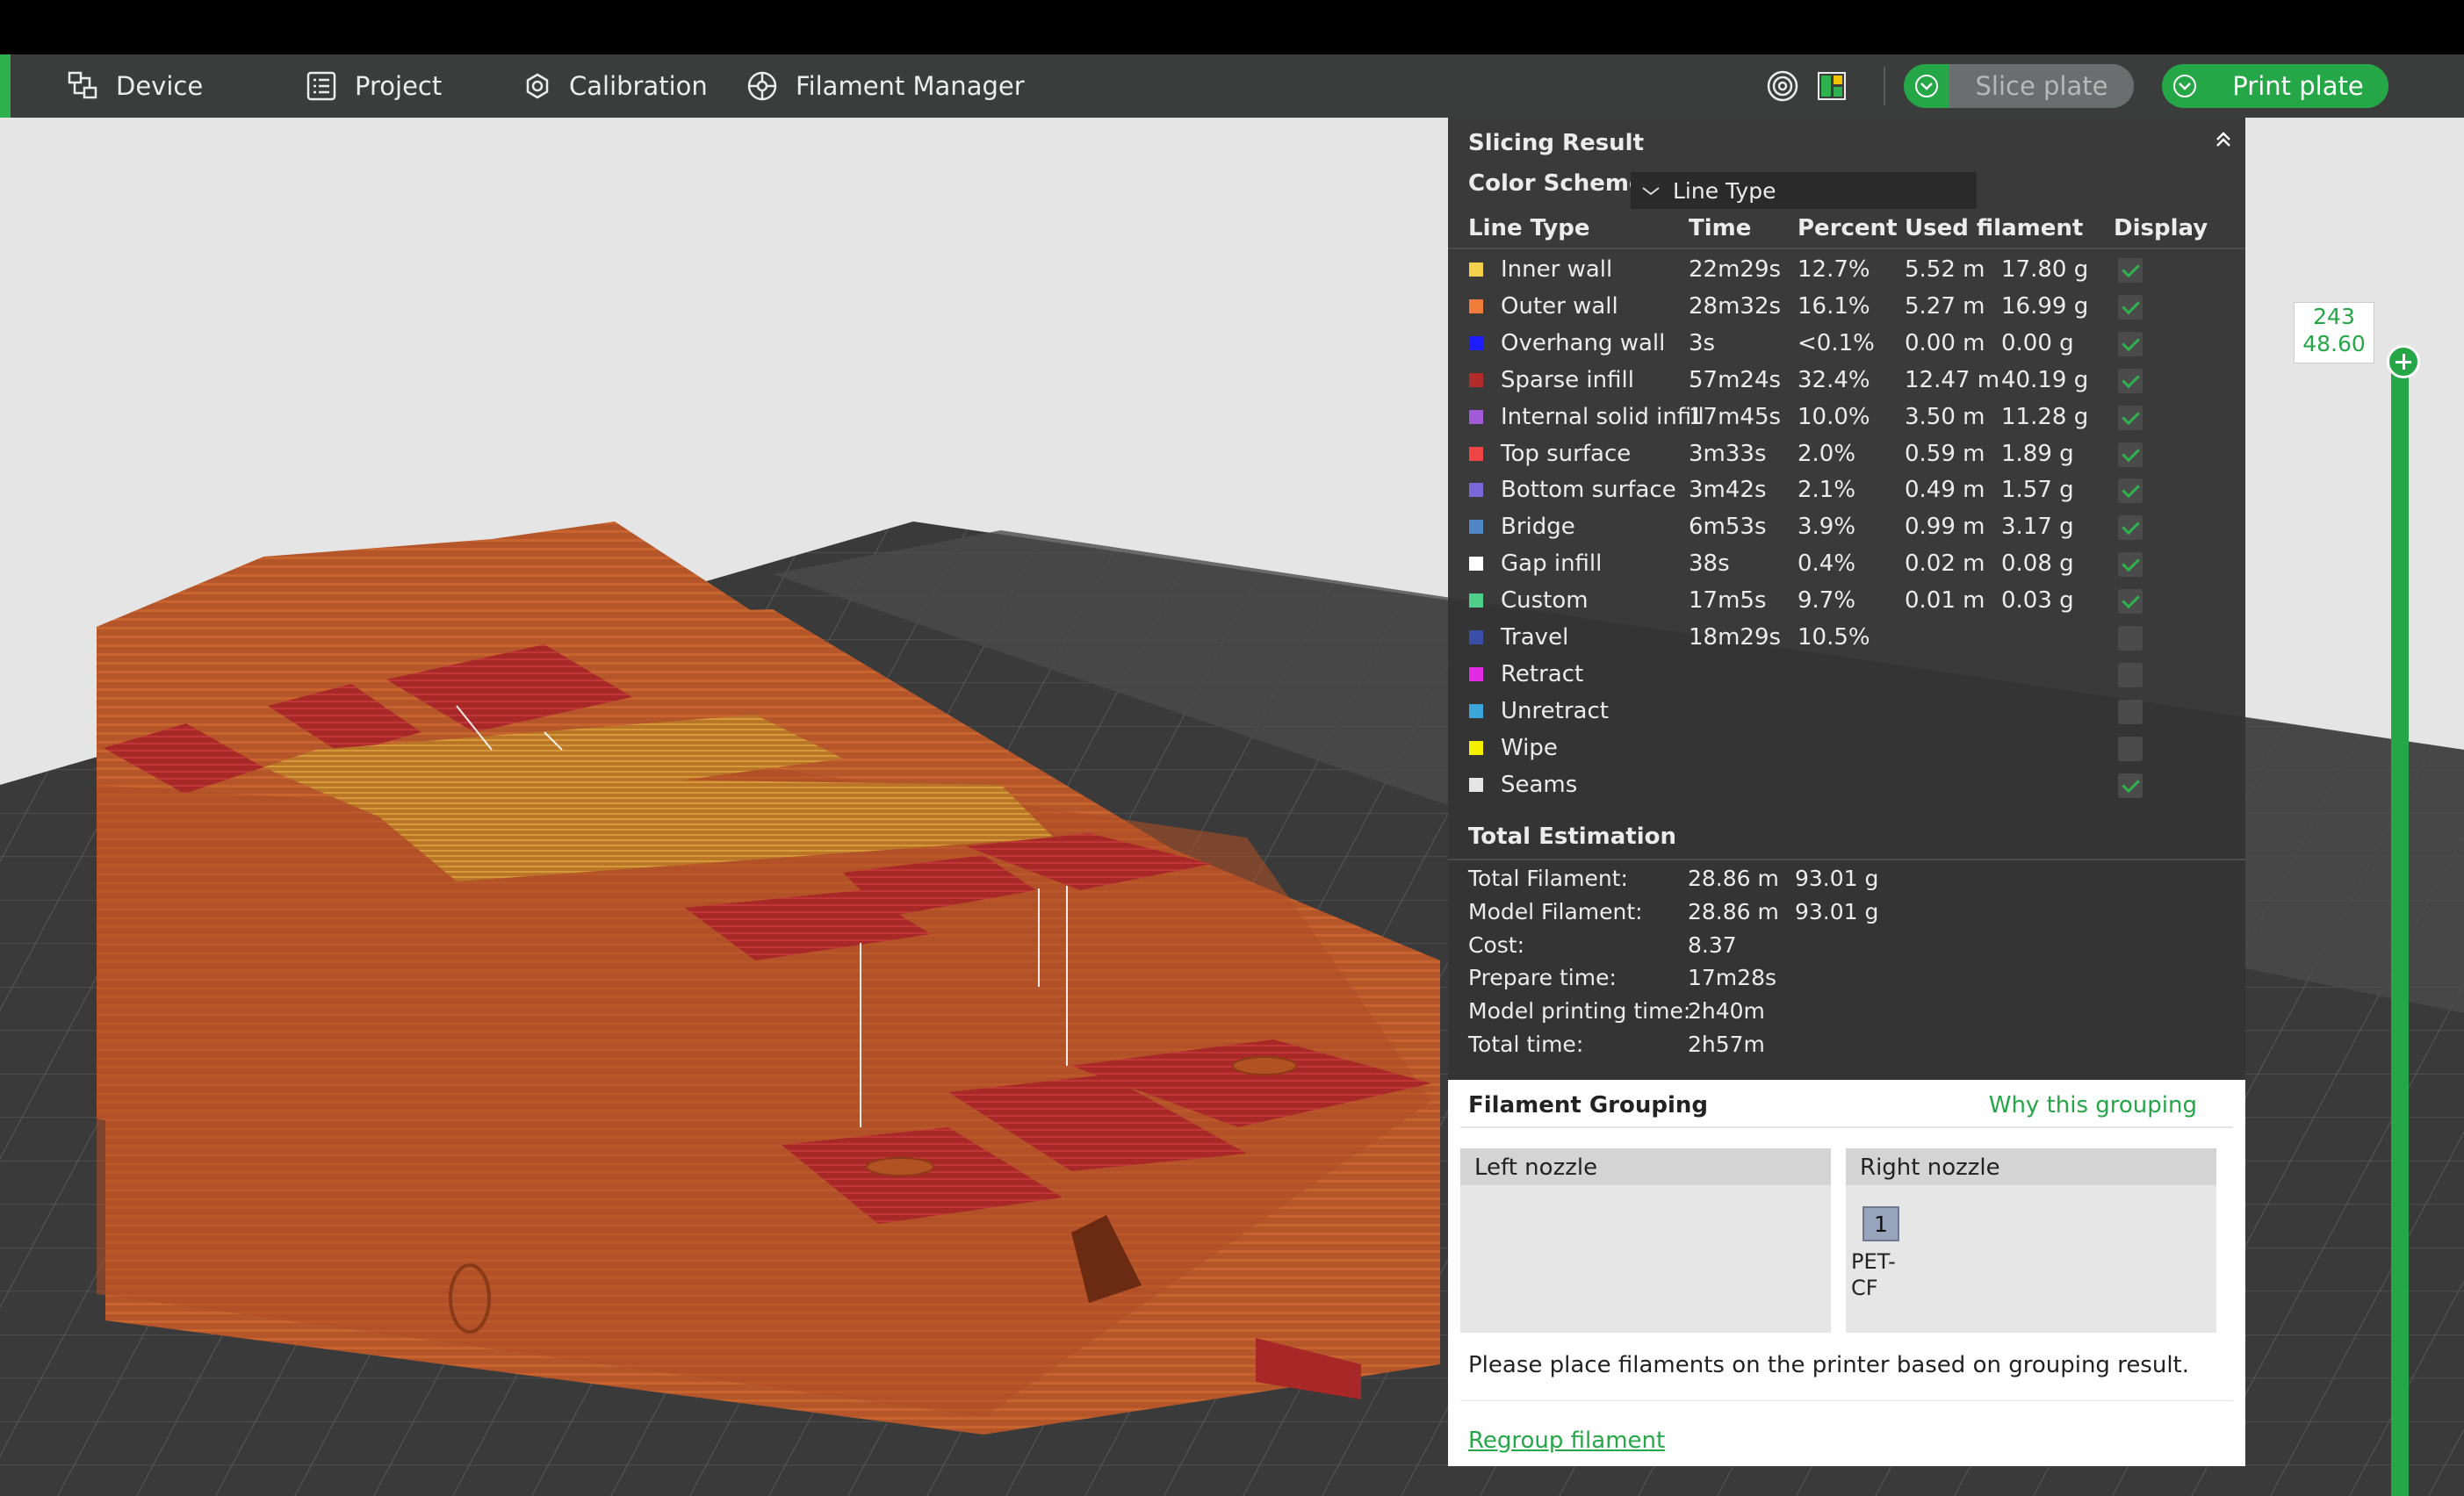  I want to click on grouping-divider, so click(1847, 1127).